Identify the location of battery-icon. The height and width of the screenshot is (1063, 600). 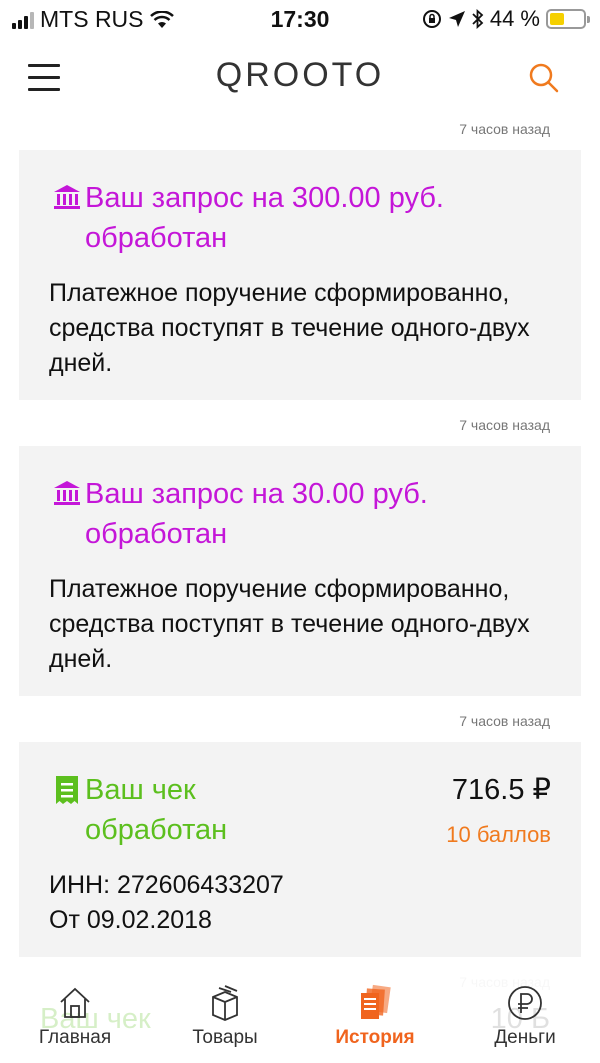
(568, 19).